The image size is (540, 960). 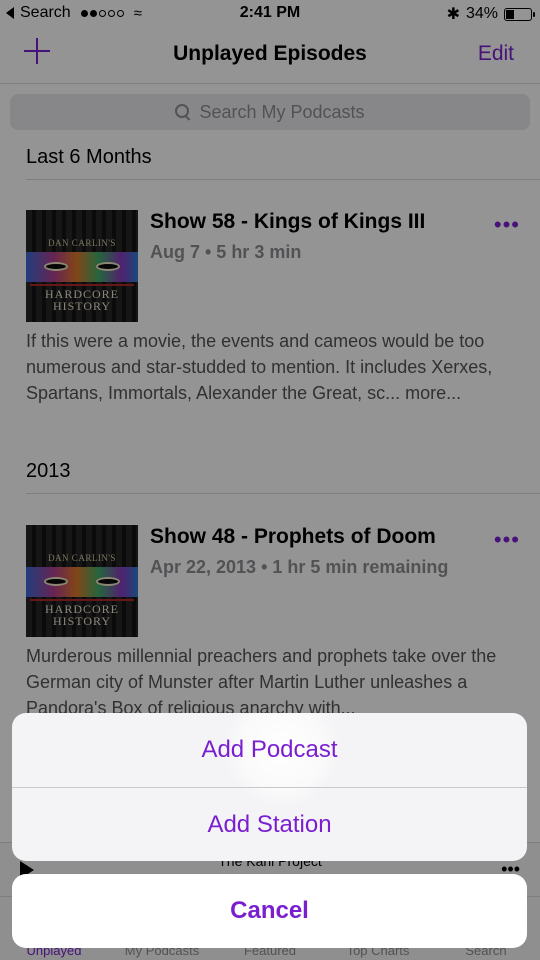 I want to click on cancel-button: Cancel, so click(x=269, y=911).